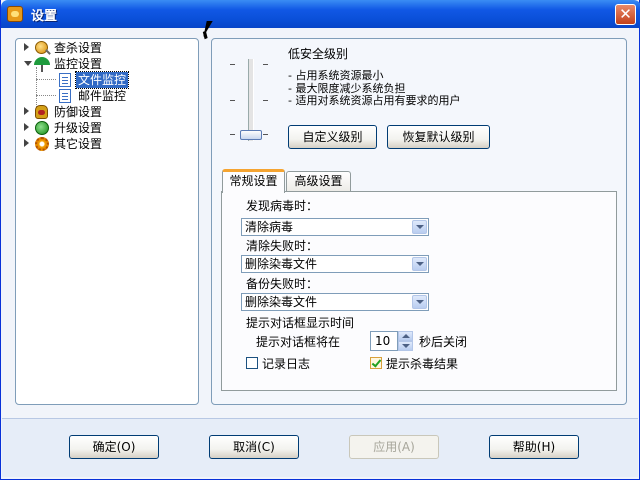  Describe the element at coordinates (15, 14) in the screenshot. I see `app-lion-icon` at that location.